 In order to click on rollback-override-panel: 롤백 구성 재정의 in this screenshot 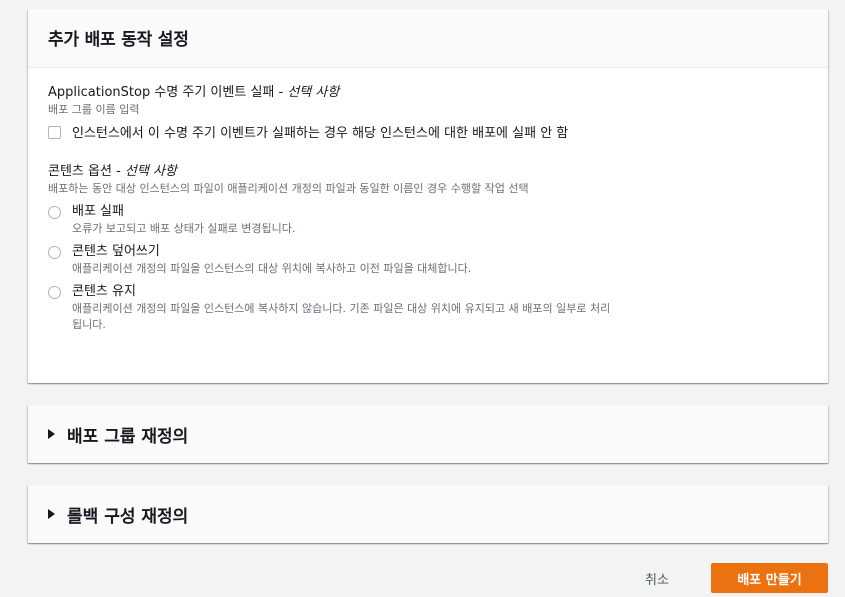, I will do `click(428, 514)`.